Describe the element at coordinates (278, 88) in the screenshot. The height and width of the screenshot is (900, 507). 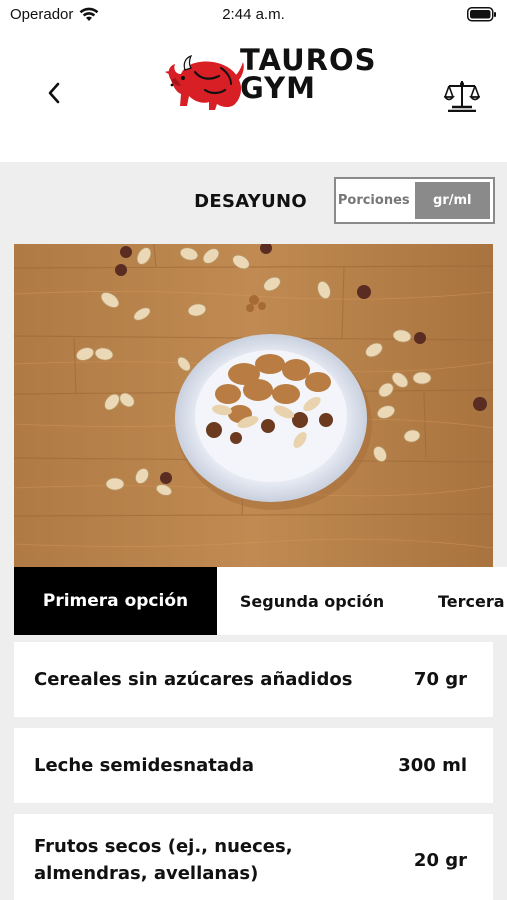
I see `logo-line-gym: GYM` at that location.